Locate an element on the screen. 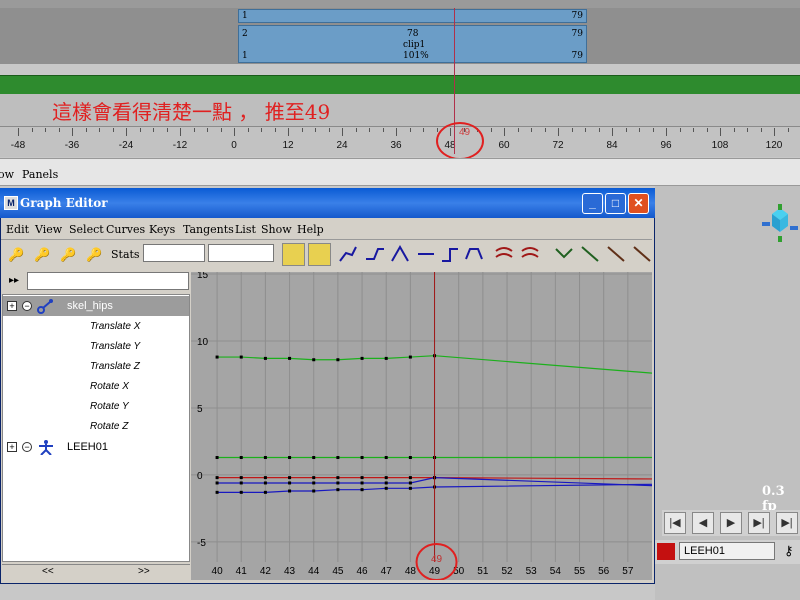 The image size is (800, 600). go-to-start-button: |◀ is located at coordinates (675, 523).